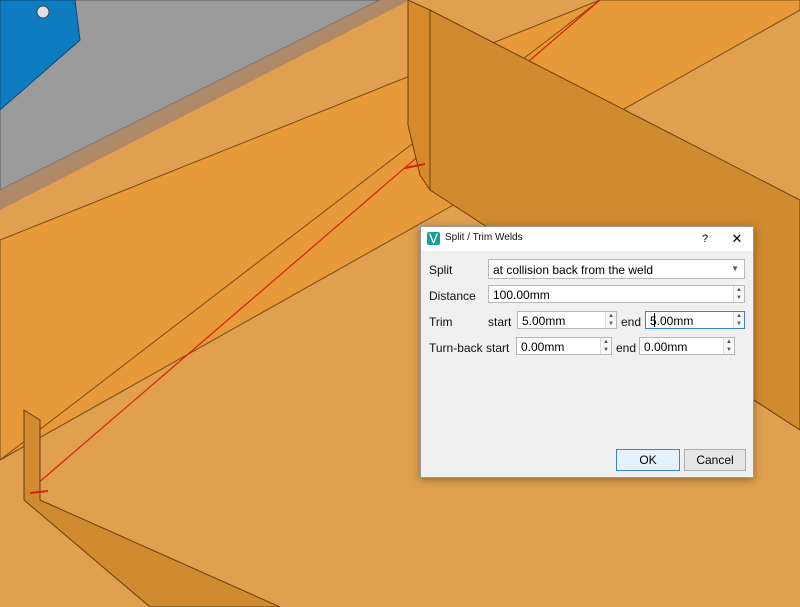  What do you see at coordinates (441, 322) in the screenshot?
I see `trim-label: Trim` at bounding box center [441, 322].